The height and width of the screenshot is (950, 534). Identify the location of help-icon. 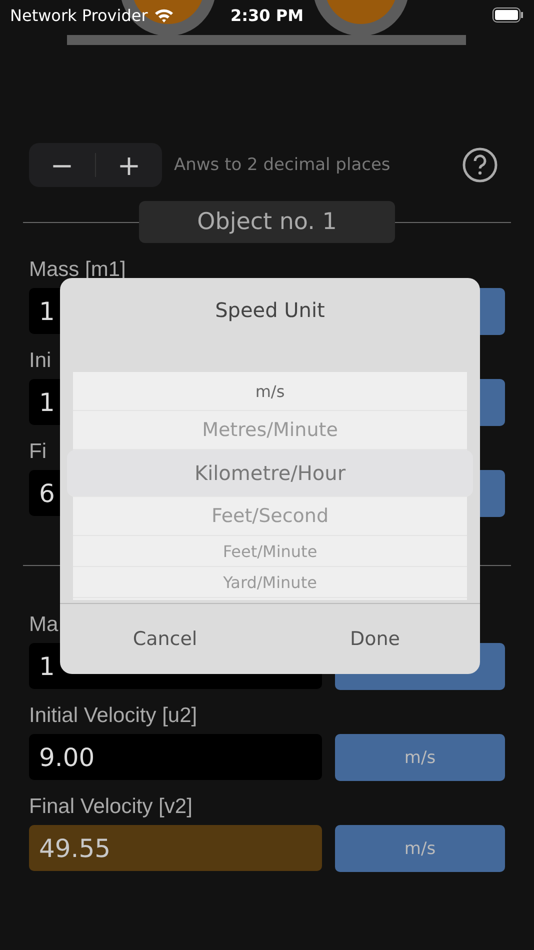
(480, 165).